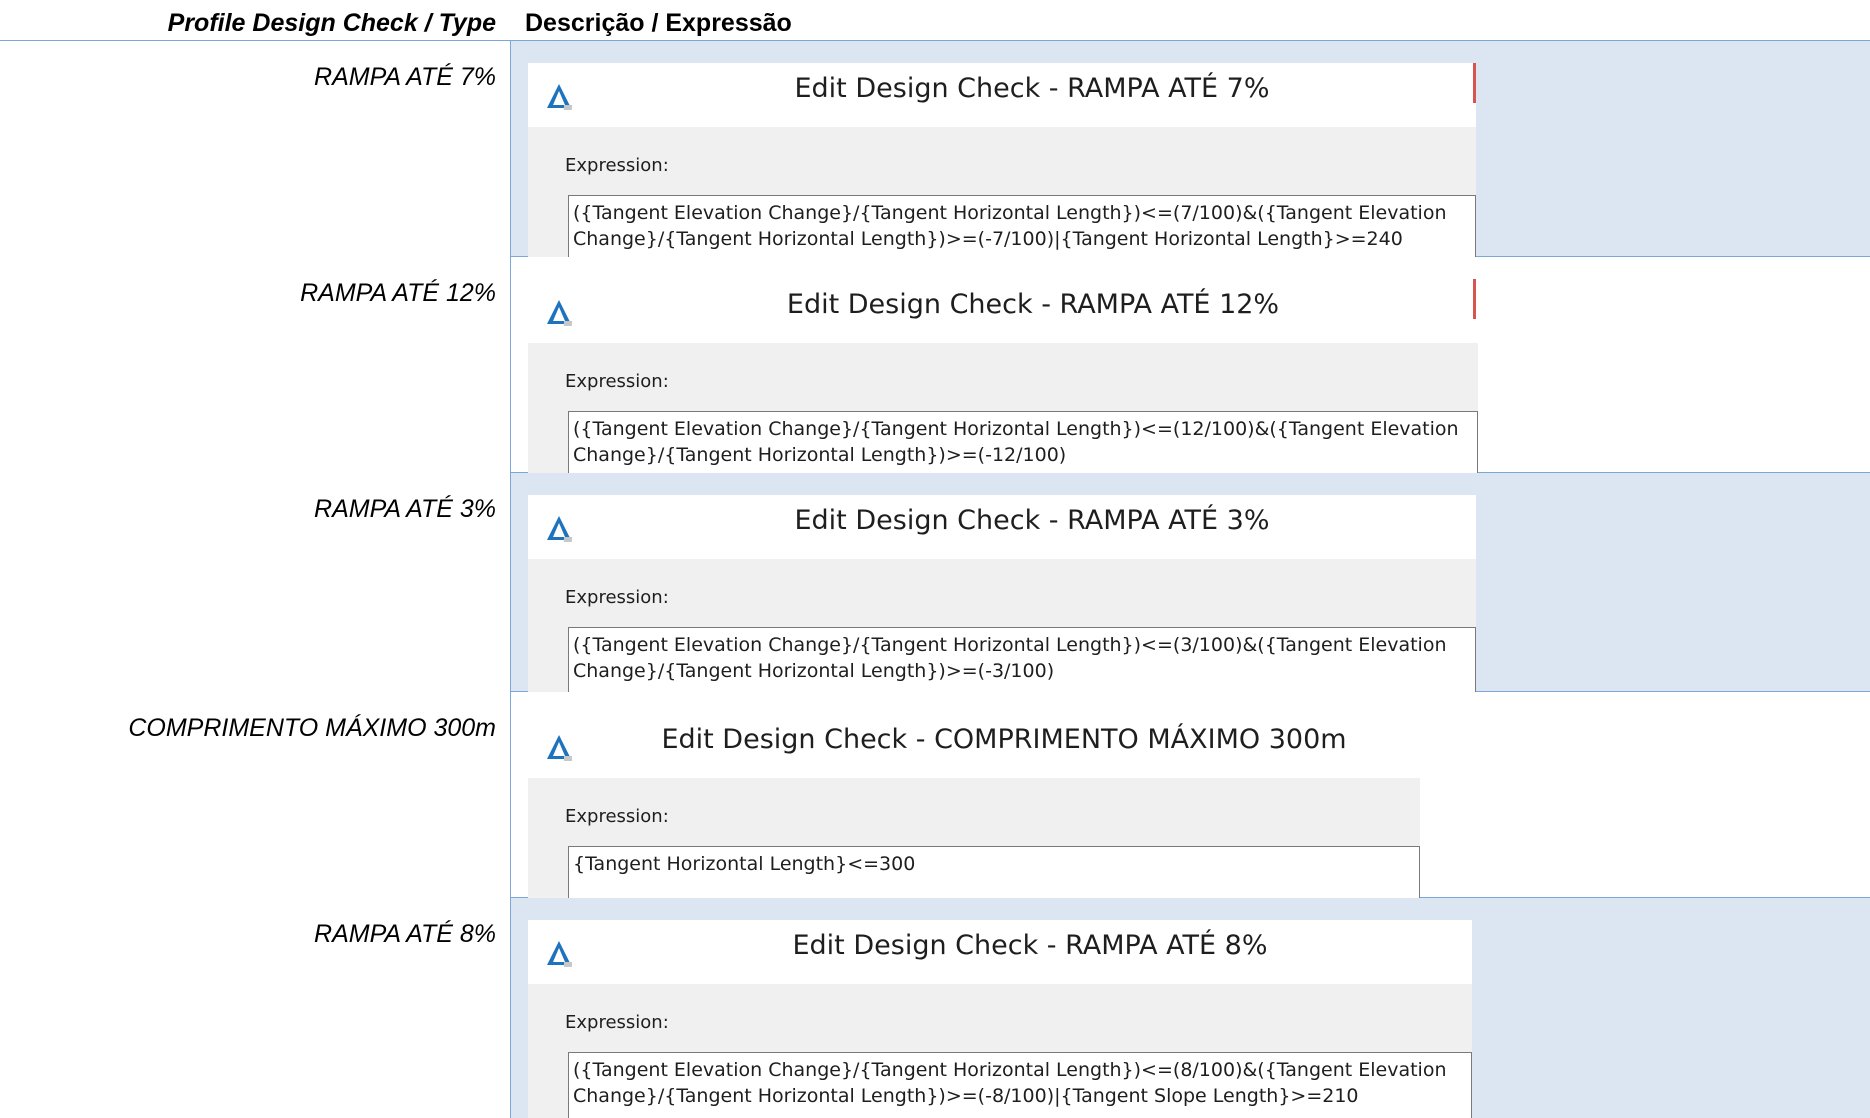 The image size is (1870, 1118). What do you see at coordinates (994, 872) in the screenshot?
I see `expression-input: {Tangent Horizontal Length}<=300` at bounding box center [994, 872].